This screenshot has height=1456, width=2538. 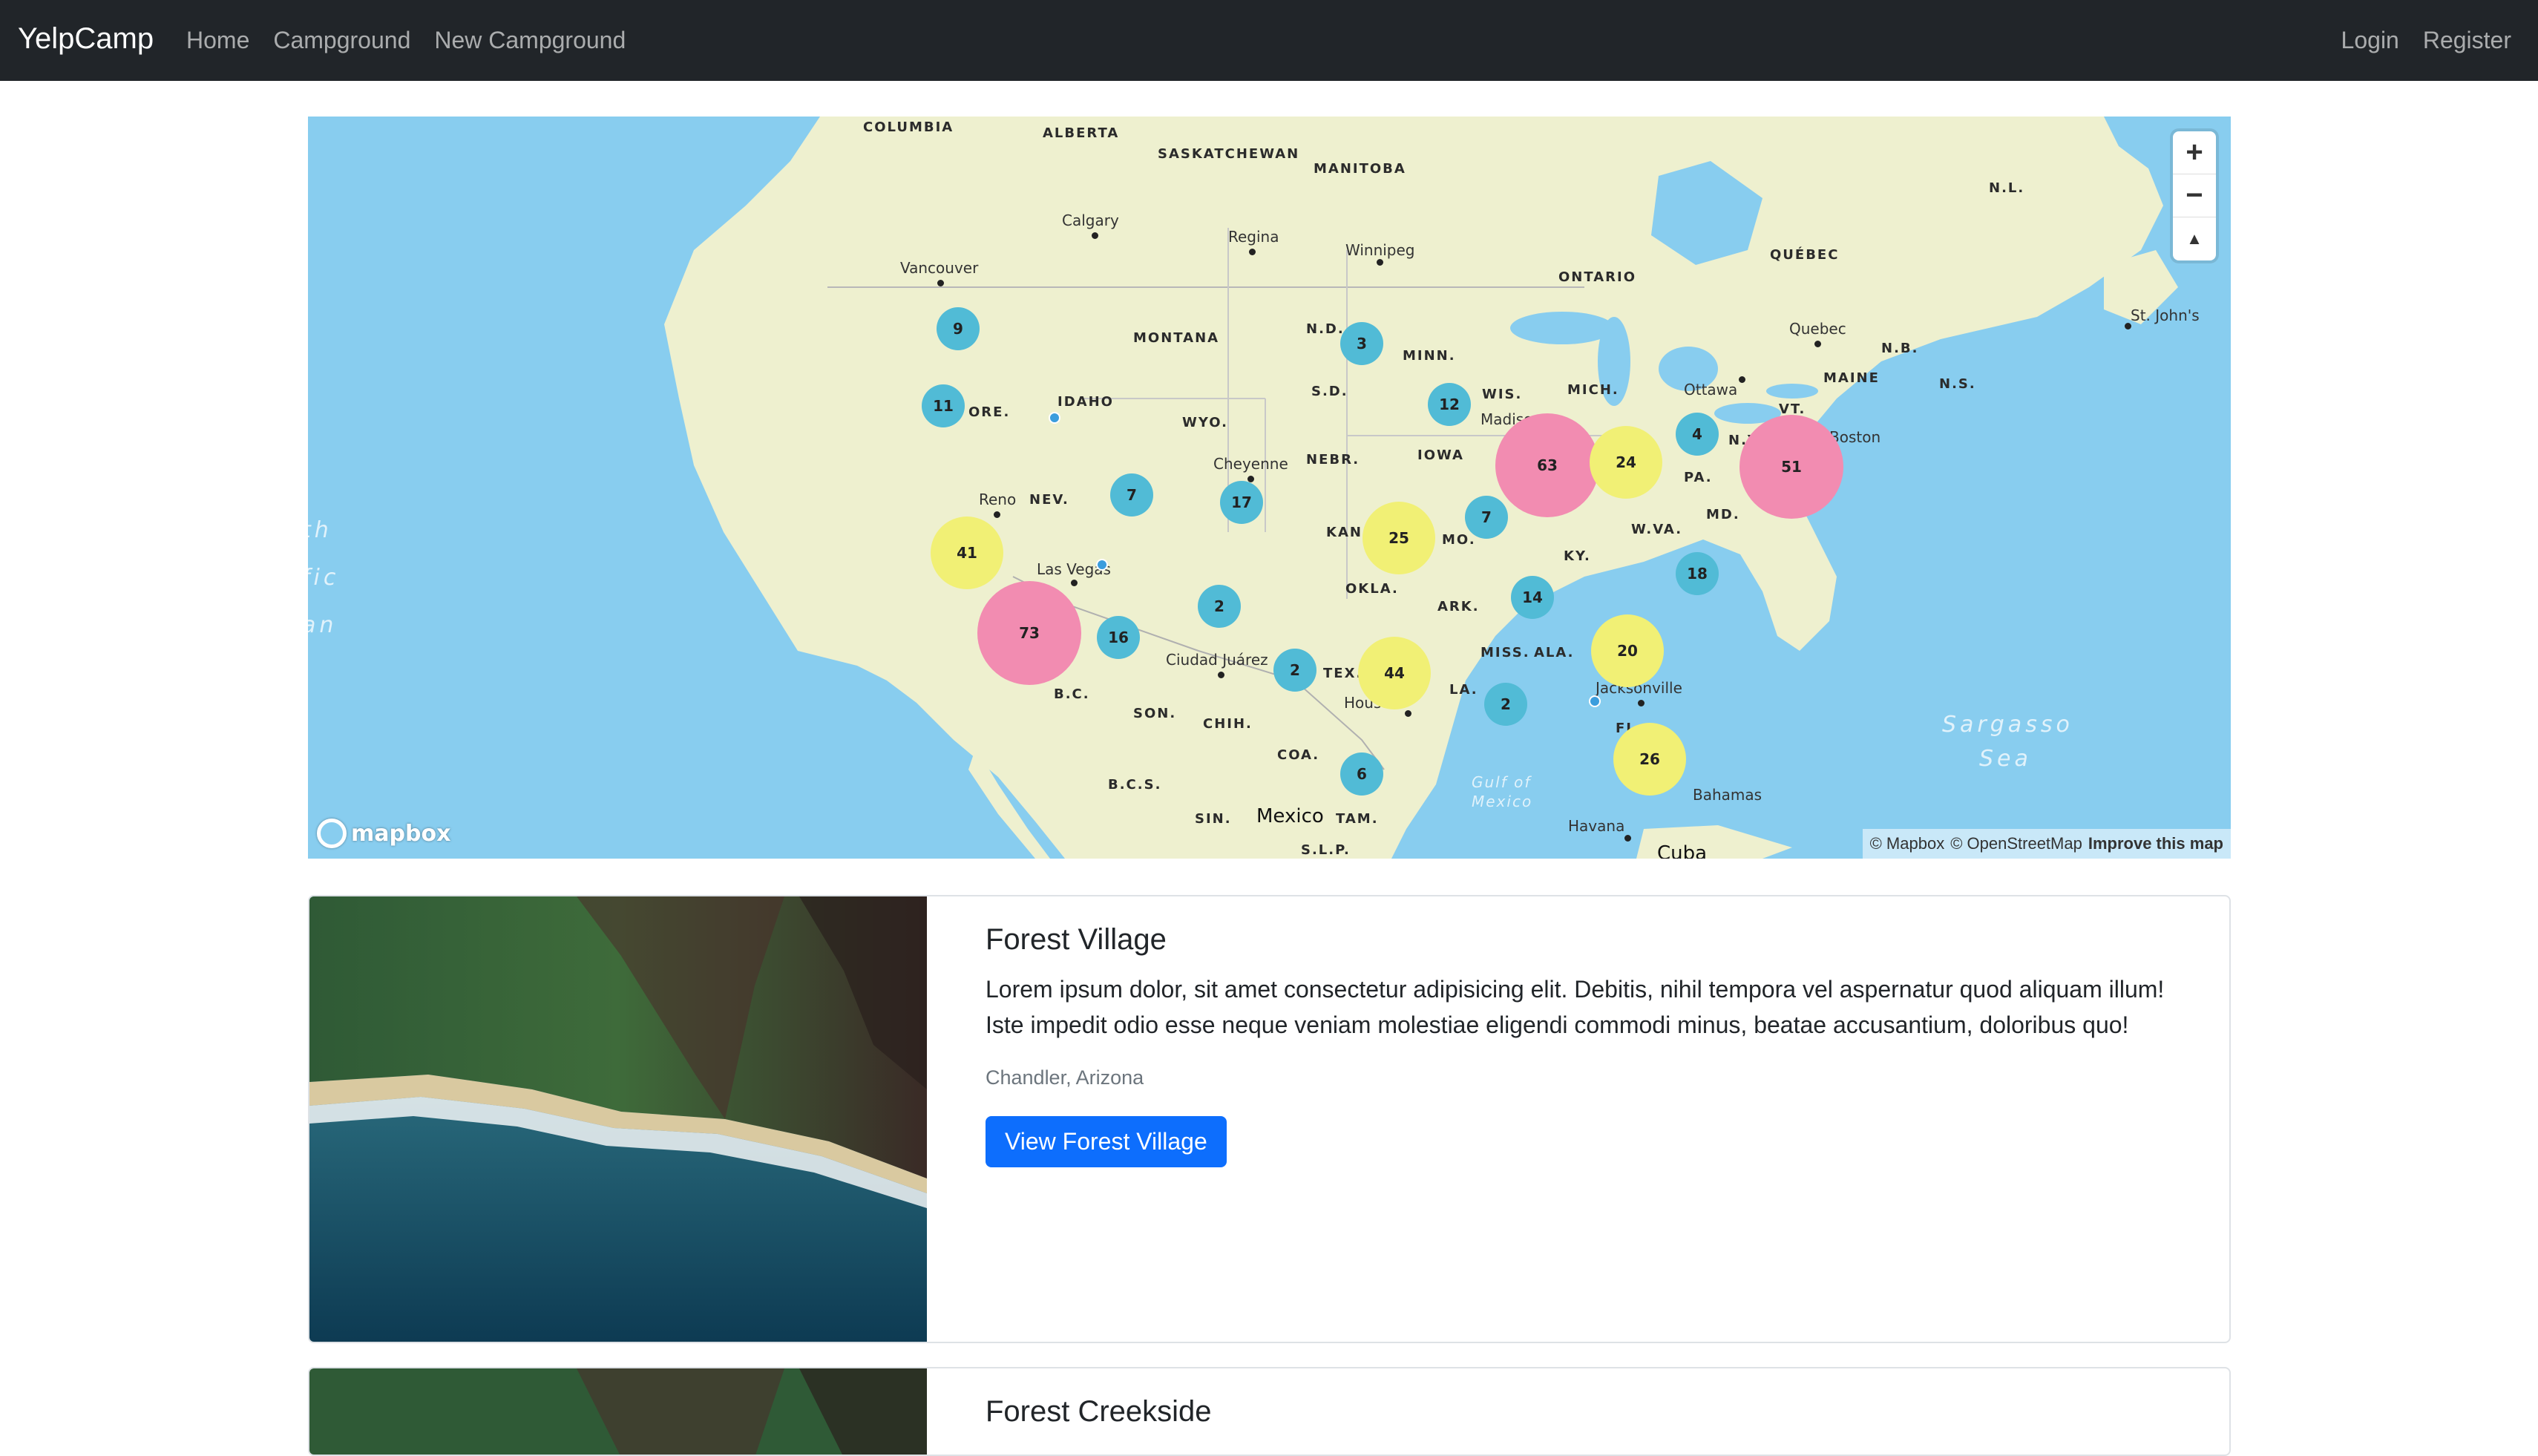 I want to click on map-label-bcs: B.C.S., so click(x=1135, y=785).